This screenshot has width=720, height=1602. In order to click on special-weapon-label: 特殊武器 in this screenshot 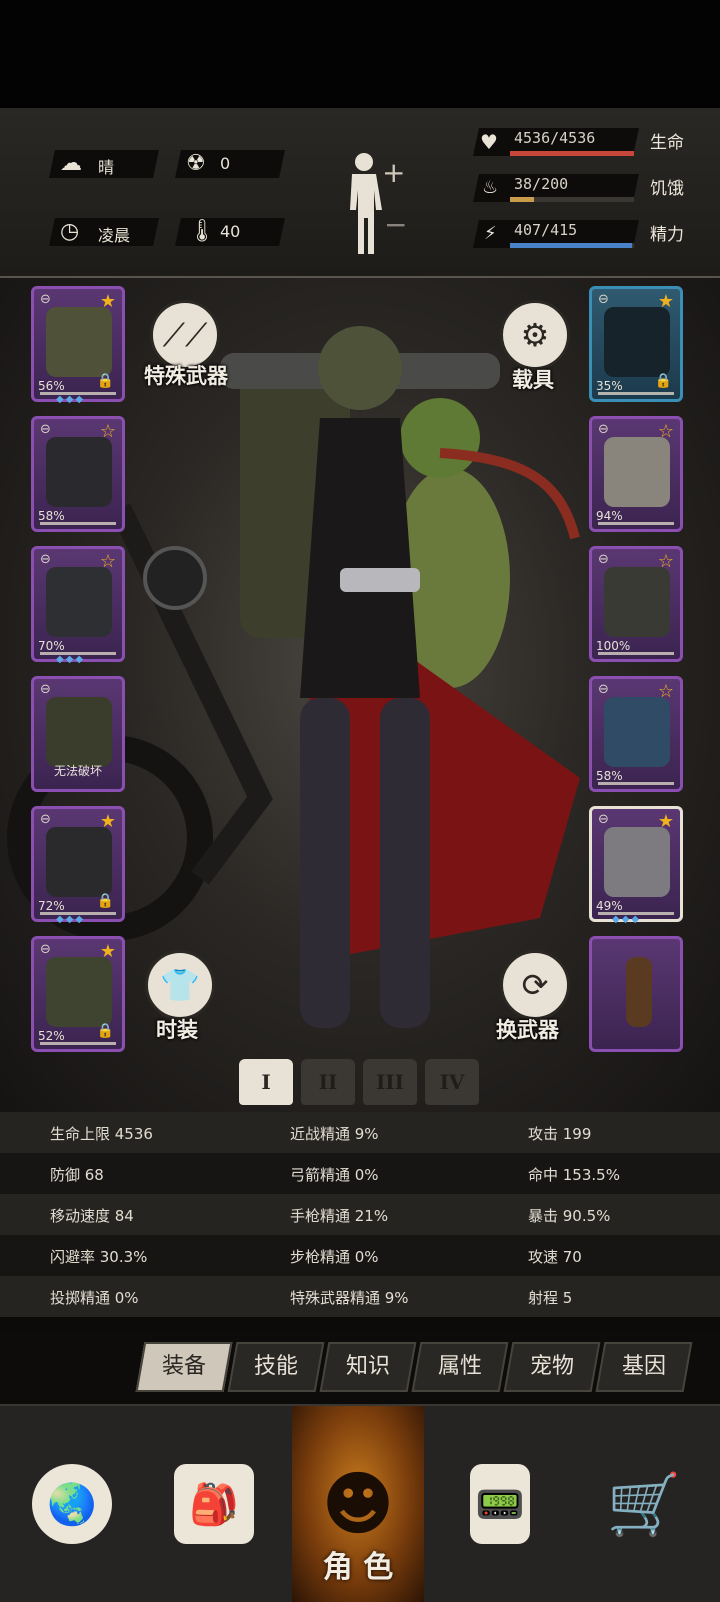, I will do `click(186, 376)`.